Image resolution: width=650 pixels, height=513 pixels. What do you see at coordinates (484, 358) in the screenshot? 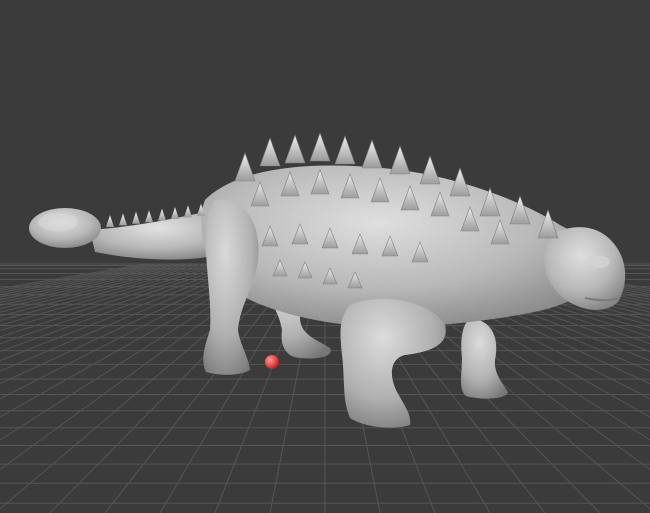
I see `front-leg-far` at bounding box center [484, 358].